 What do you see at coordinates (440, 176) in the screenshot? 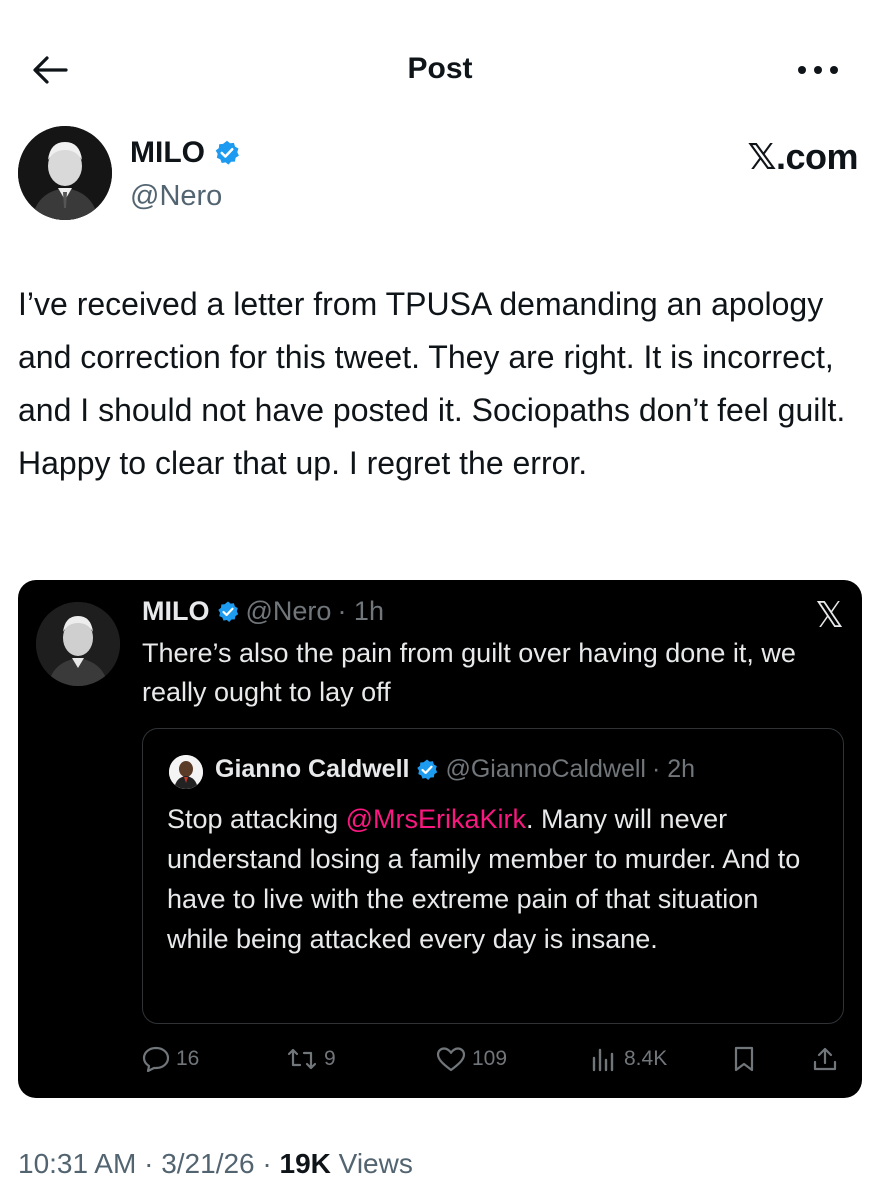
I see `post-author: MILO @Nero 𝕏.com` at bounding box center [440, 176].